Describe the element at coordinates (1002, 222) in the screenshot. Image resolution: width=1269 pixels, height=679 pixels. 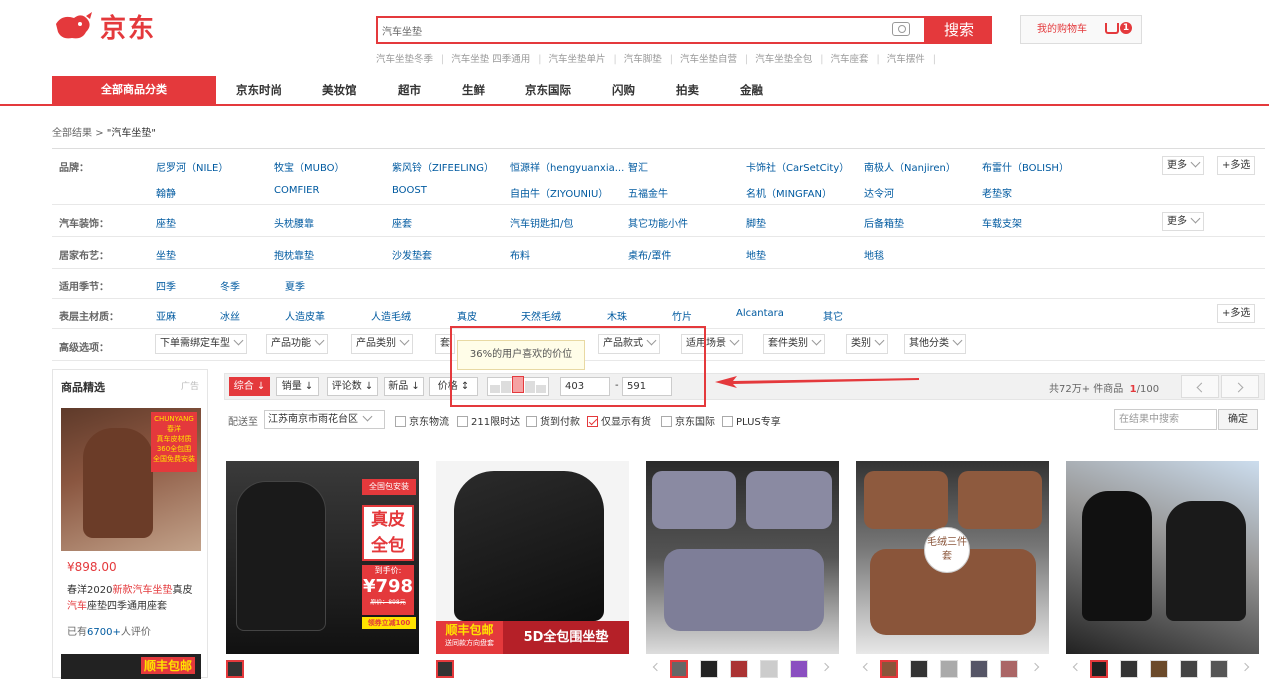
I see `decor-option: 车载支架` at that location.